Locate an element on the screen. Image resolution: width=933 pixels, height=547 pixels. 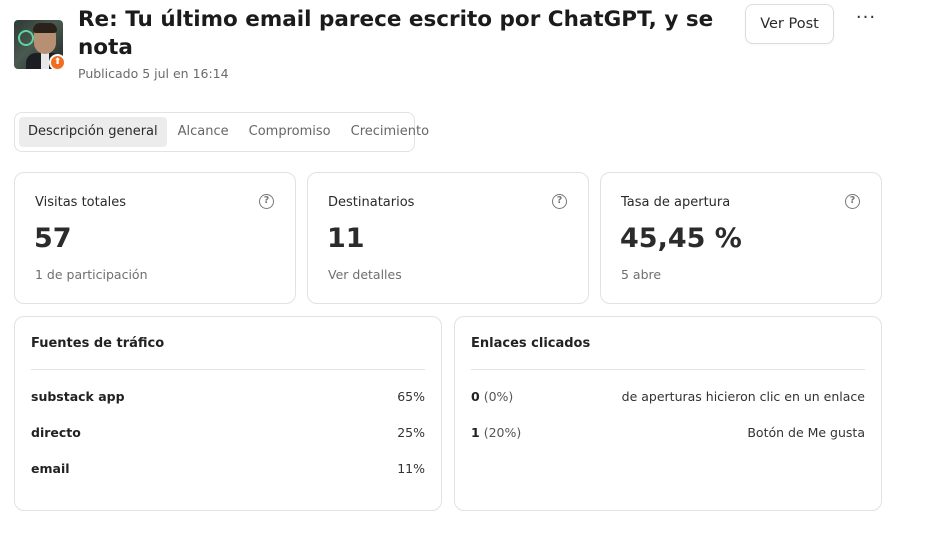
link-stat: 1 (20%) is located at coordinates (496, 432).